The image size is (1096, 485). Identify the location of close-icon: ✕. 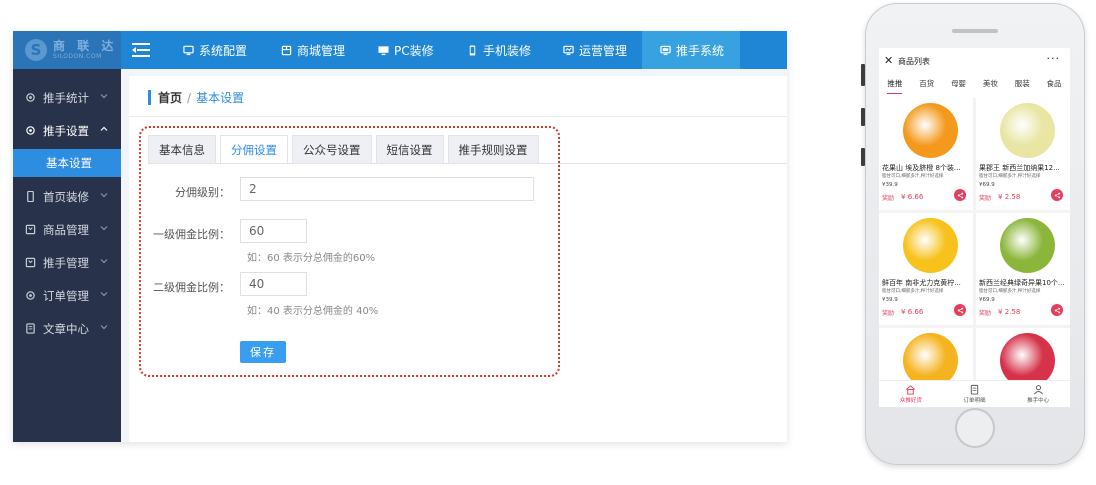
(888, 60).